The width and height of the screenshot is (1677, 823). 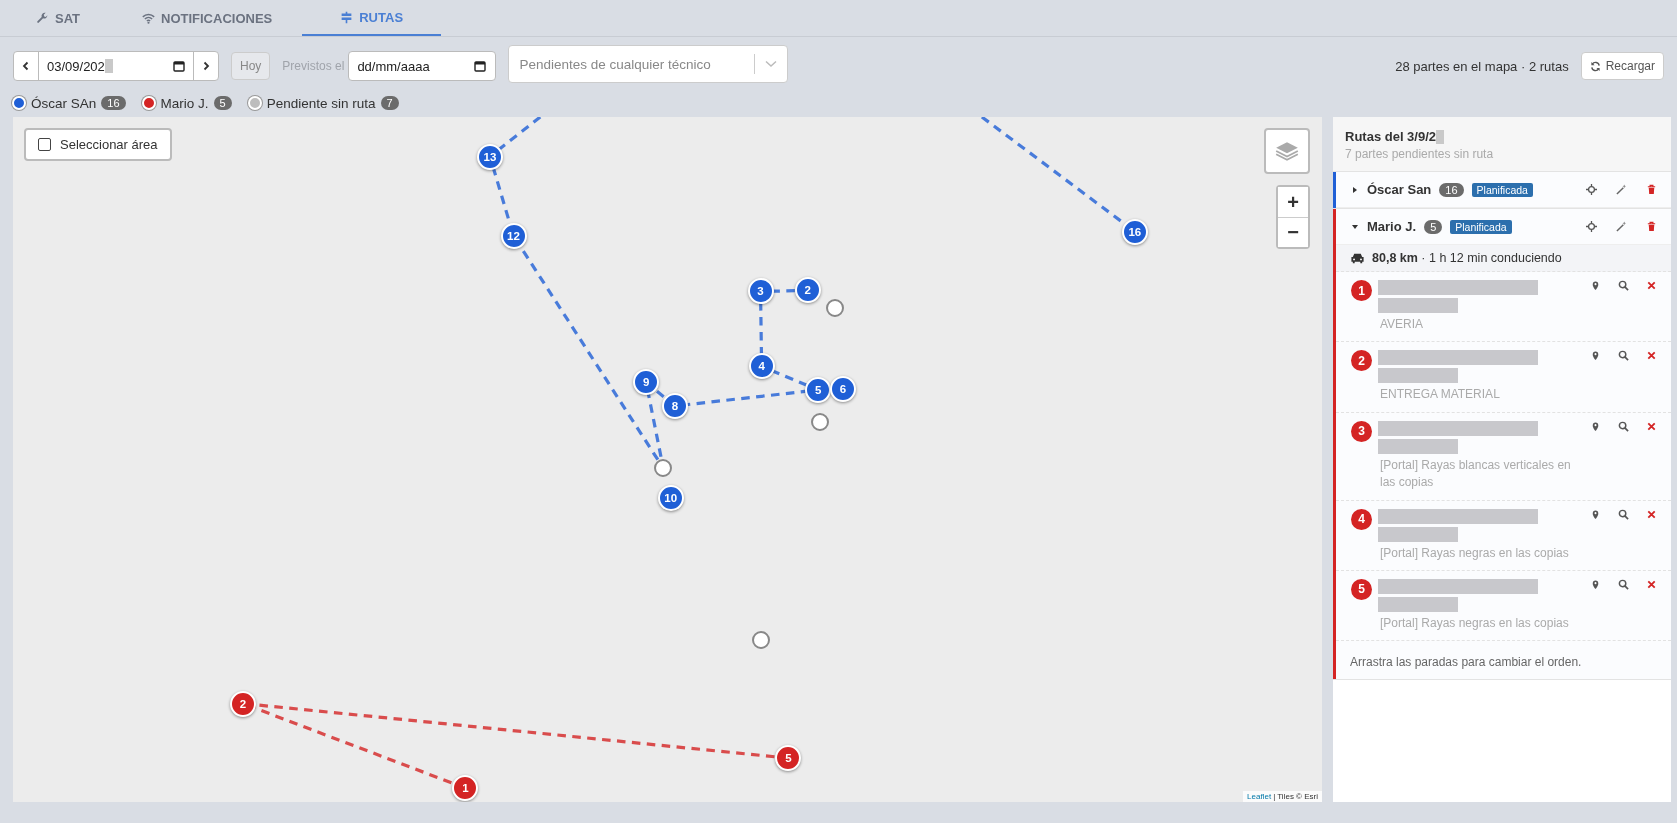 I want to click on stop-item: 4 [Portal] Rayas negras en las copias, so click(x=1503, y=535).